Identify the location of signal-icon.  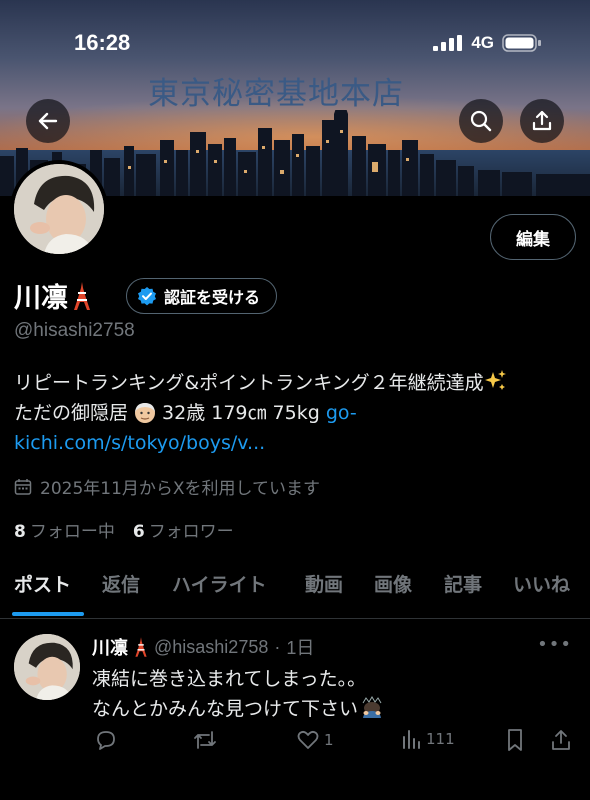
(448, 43).